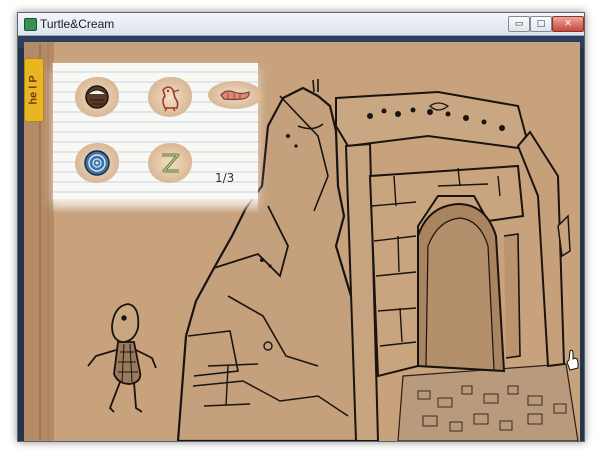 This screenshot has height=459, width=600. I want to click on inventory-panel: 1/3, so click(157, 138).